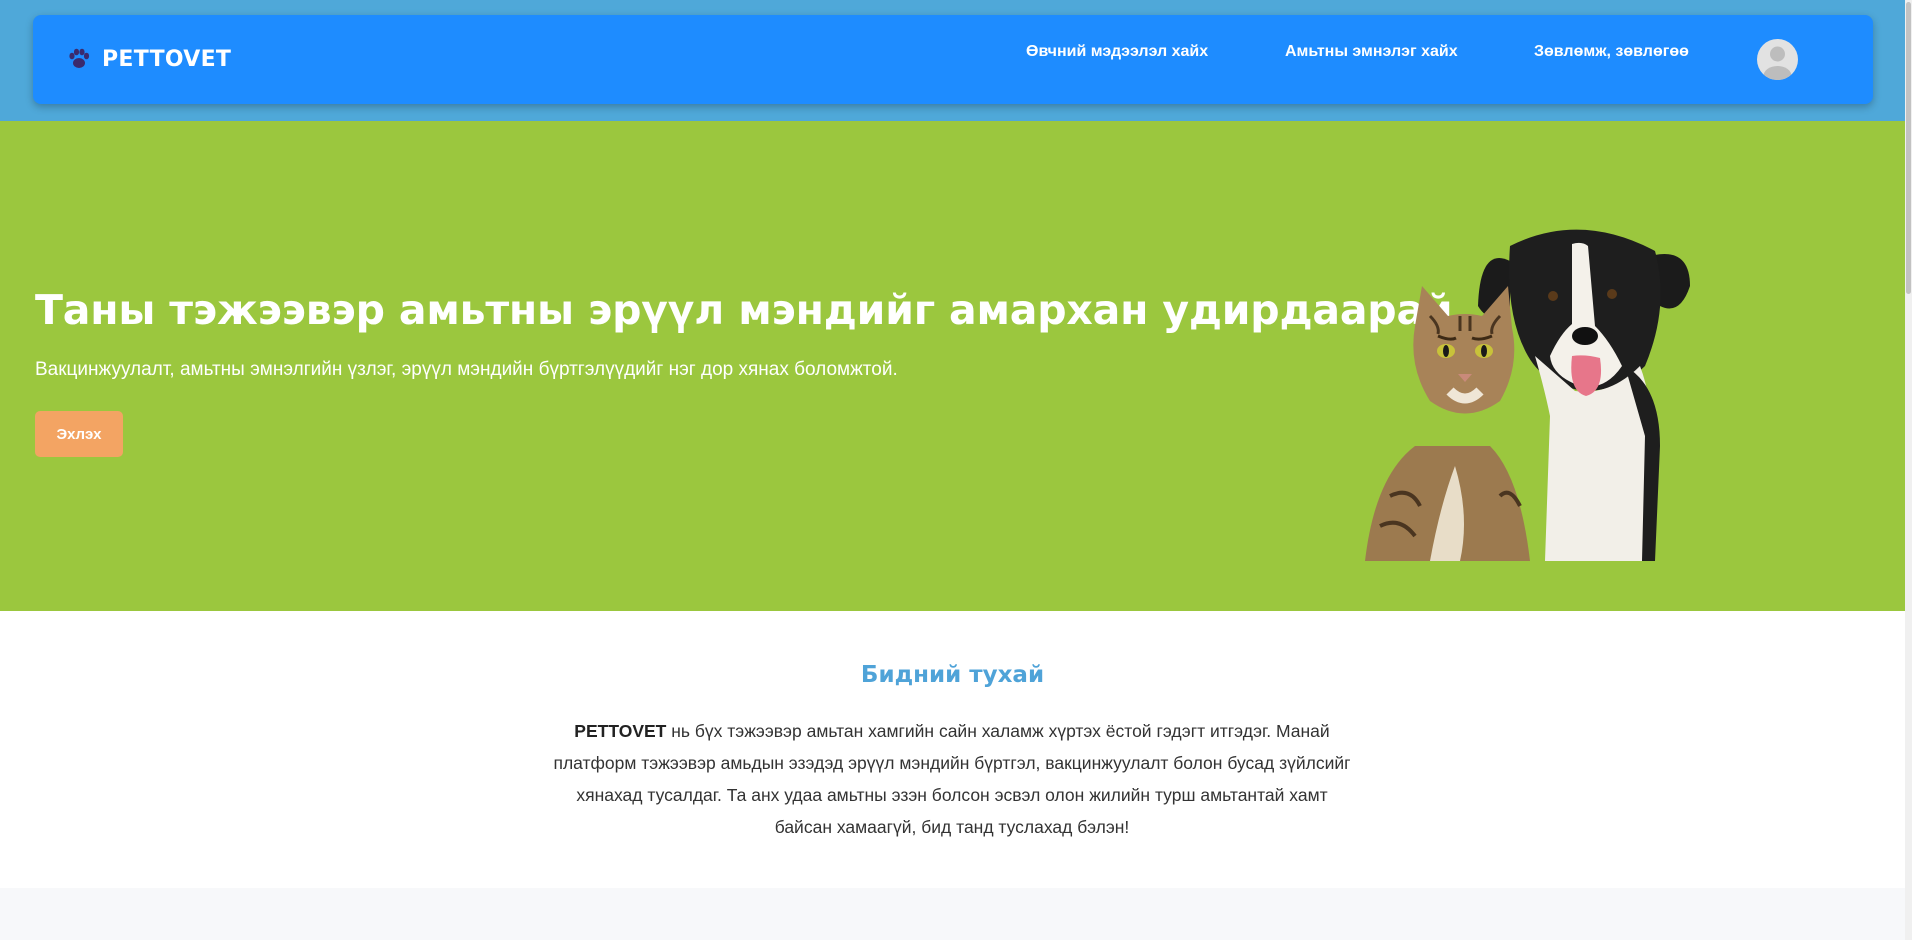  Describe the element at coordinates (620, 731) in the screenshot. I see `about-brand-word: PETTOVET` at that location.